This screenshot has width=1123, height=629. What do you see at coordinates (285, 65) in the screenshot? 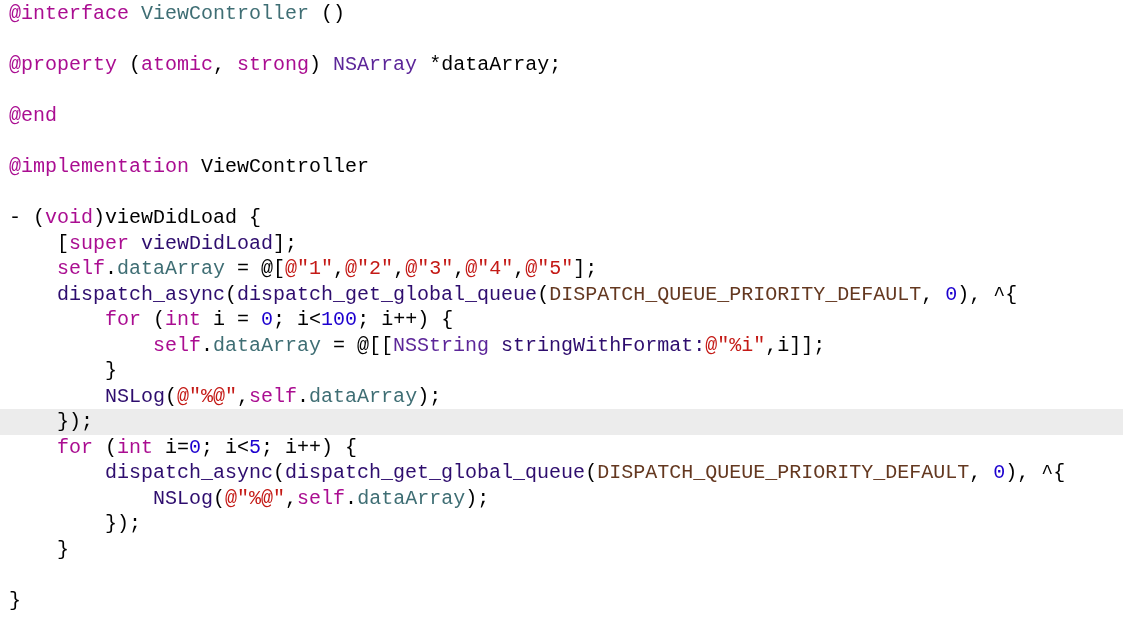
I see `code-line: @property (atomic, strong) NSArray *dataArray;` at bounding box center [285, 65].